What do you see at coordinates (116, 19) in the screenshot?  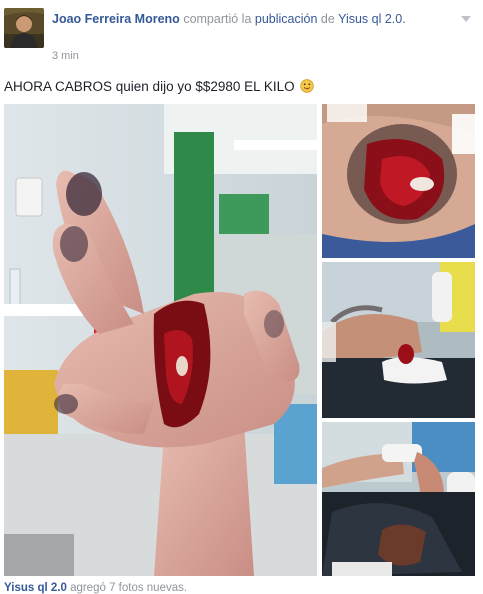 I see `author-name-link: Joao Ferreira Moreno` at bounding box center [116, 19].